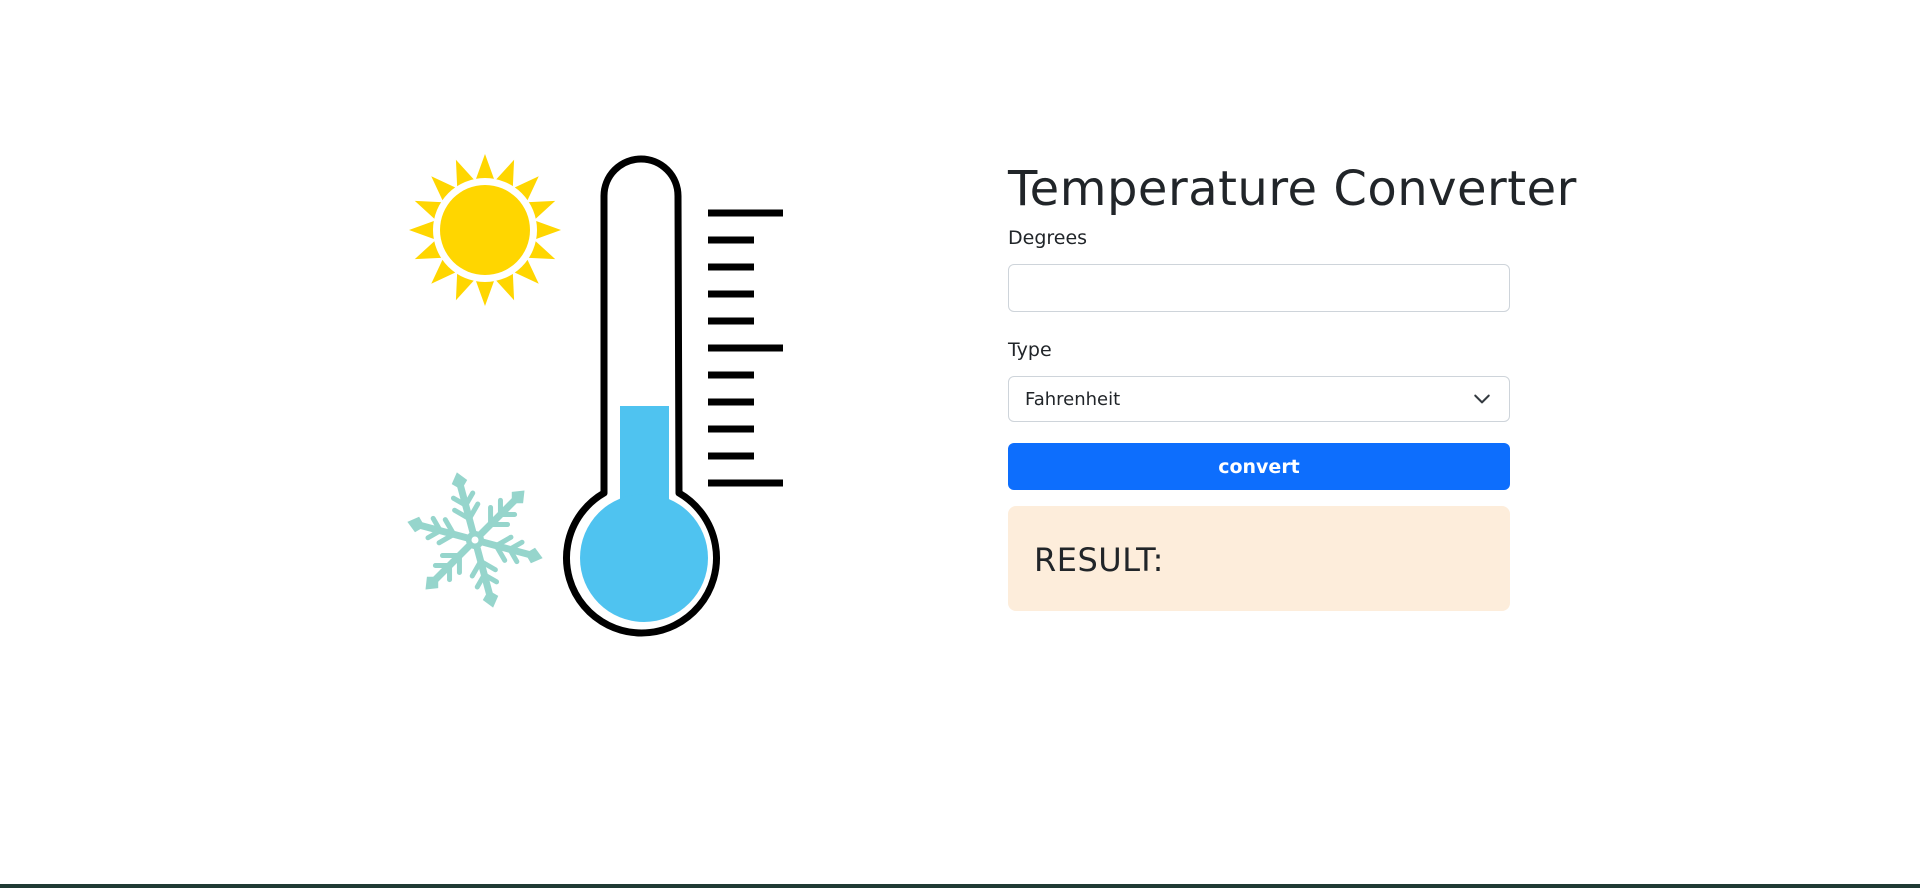 Image resolution: width=1920 pixels, height=888 pixels. Describe the element at coordinates (1292, 189) in the screenshot. I see `page-title: Temperature Converter` at that location.